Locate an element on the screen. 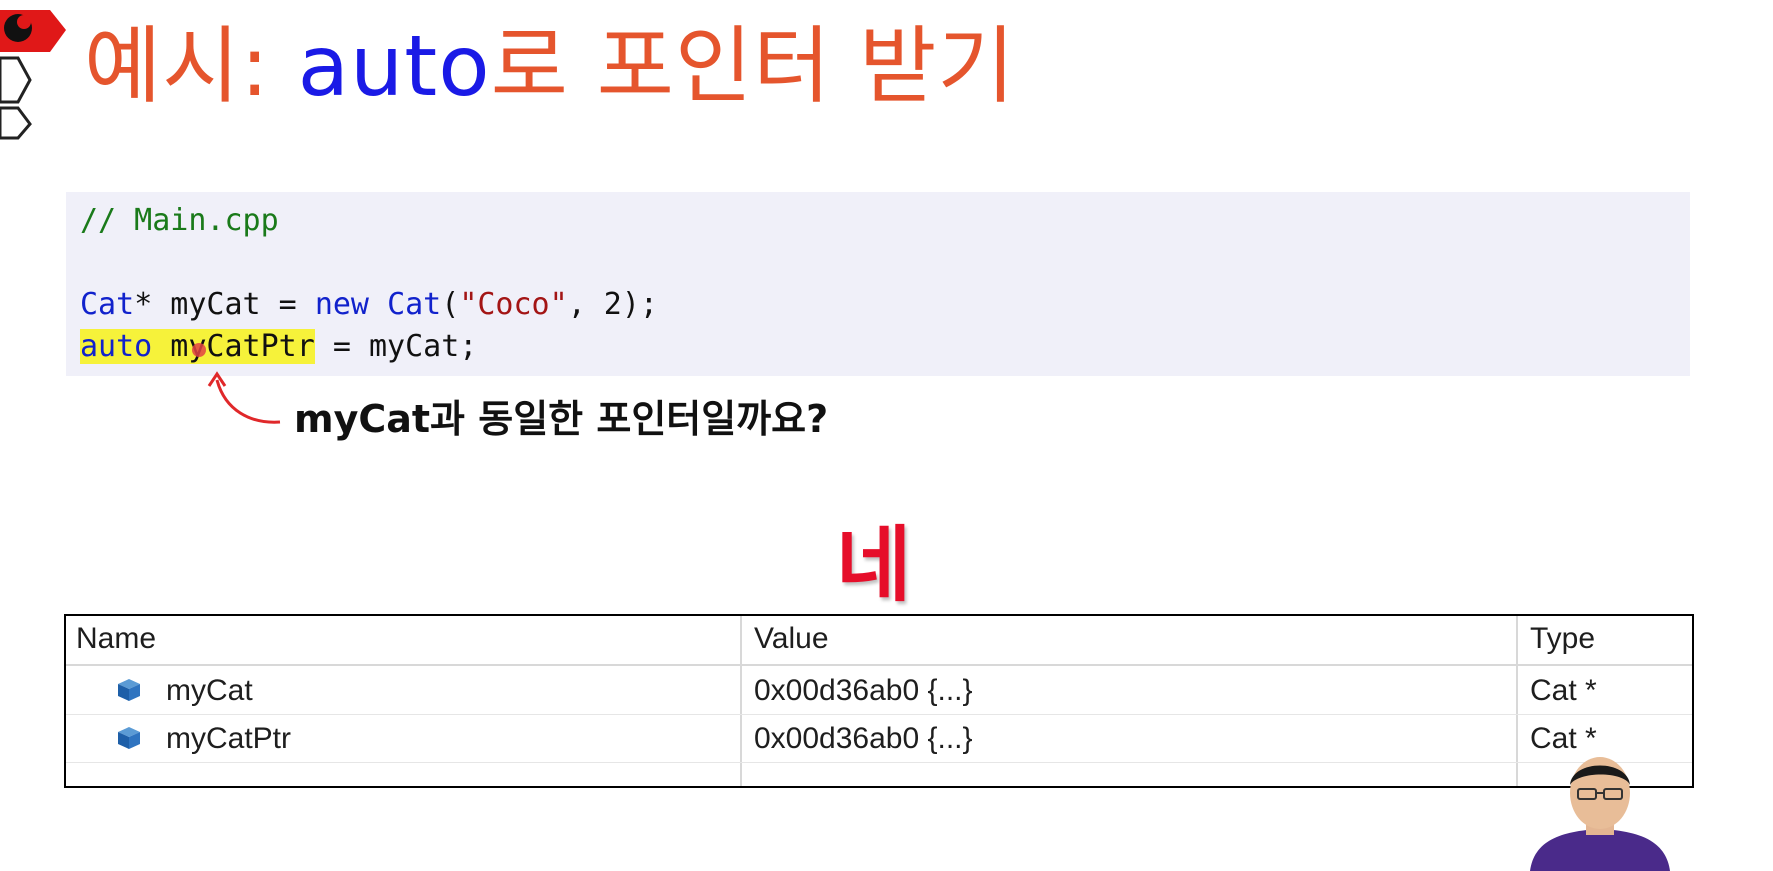 Image resolution: width=1773 pixels, height=871 pixels. column-header-name: Name is located at coordinates (116, 639).